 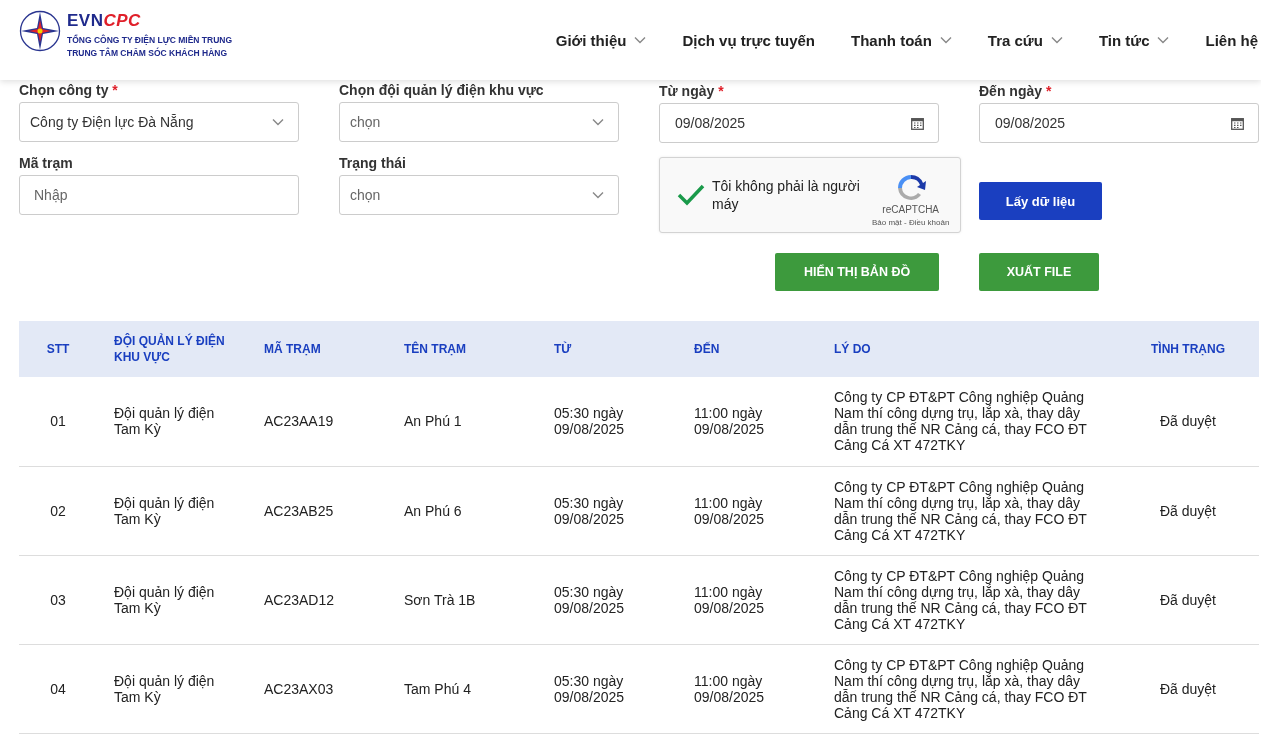 I want to click on column-header: TÌNH TRẠNG, so click(x=1188, y=349).